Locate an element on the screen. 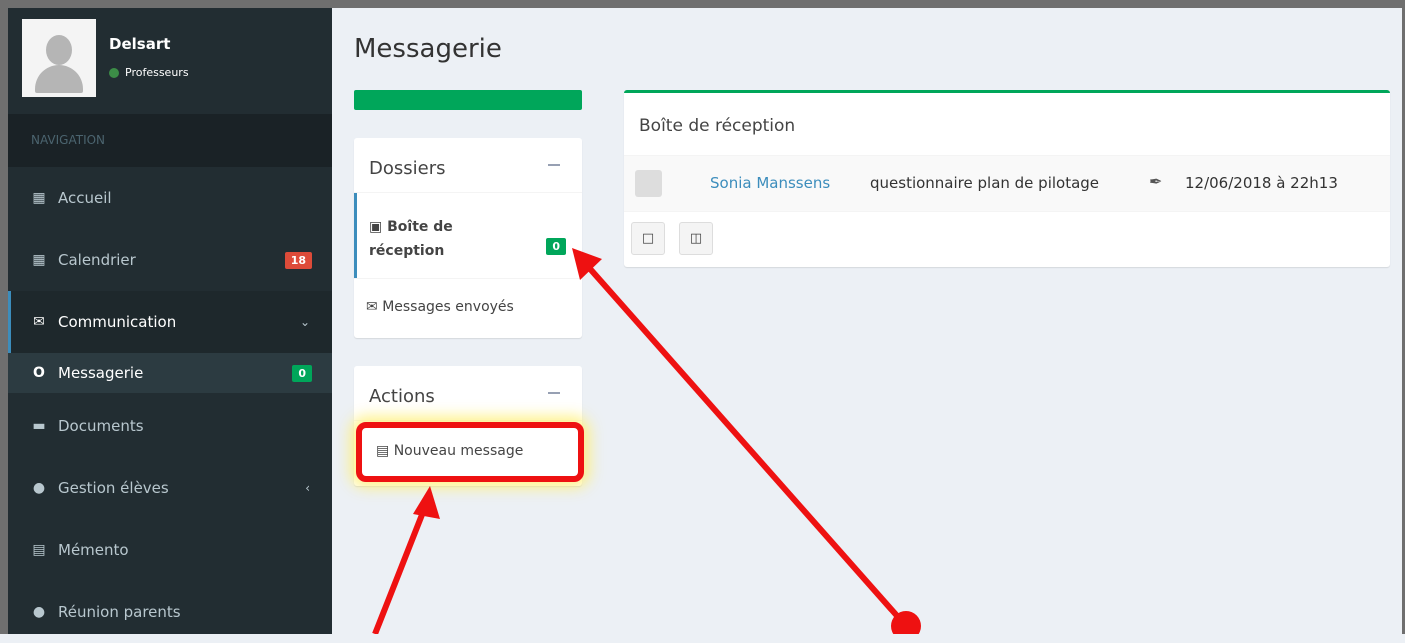 The height and width of the screenshot is (643, 1405). annotation-arrow-right is located at coordinates (745, 444).